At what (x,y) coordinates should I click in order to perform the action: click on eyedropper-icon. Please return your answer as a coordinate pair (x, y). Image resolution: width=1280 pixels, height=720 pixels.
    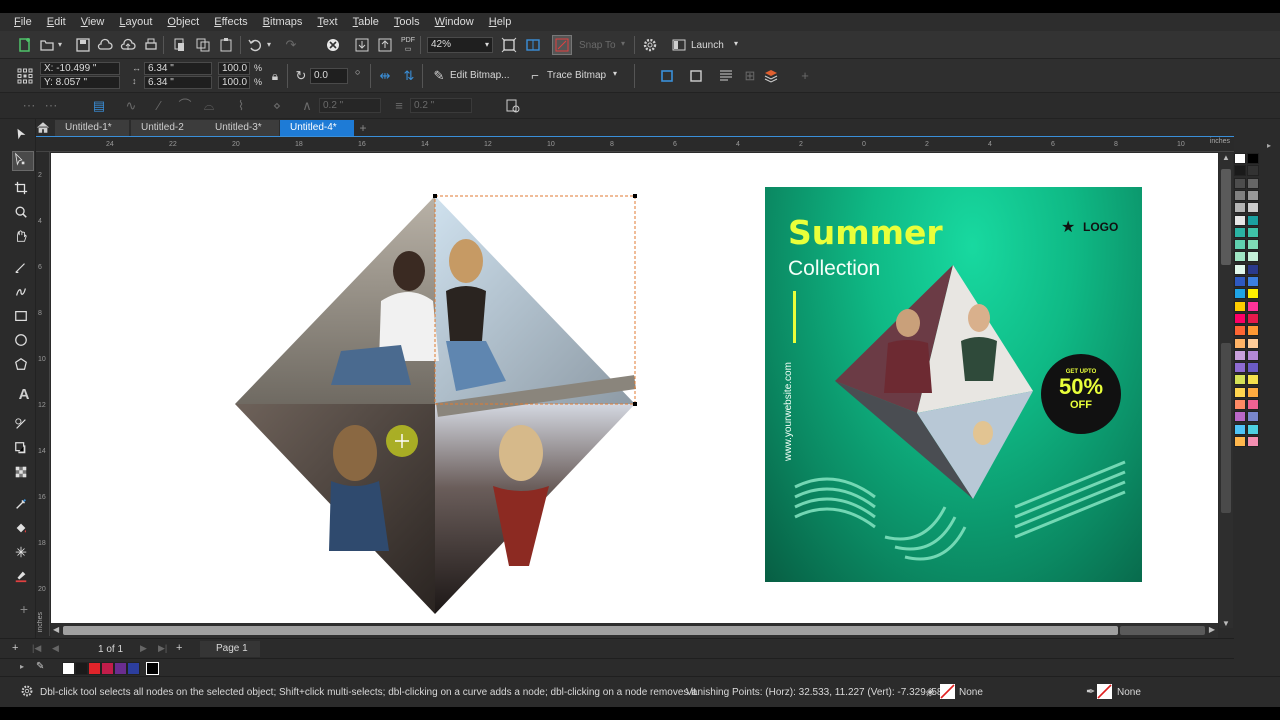
    Looking at the image, I should click on (24, 507).